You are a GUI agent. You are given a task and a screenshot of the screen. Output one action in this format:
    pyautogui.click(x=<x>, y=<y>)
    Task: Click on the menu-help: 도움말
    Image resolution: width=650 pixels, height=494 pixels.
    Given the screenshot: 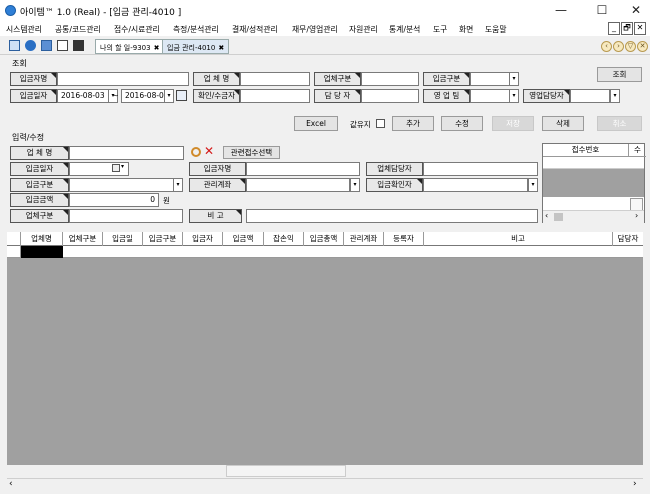 What is the action you would take?
    pyautogui.click(x=496, y=29)
    